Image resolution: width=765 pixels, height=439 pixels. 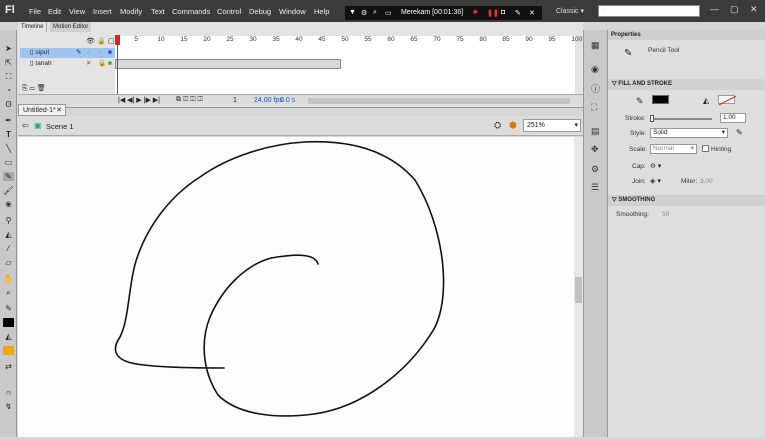 What do you see at coordinates (8, 104) in the screenshot?
I see `lasso-icon: ʘ` at bounding box center [8, 104].